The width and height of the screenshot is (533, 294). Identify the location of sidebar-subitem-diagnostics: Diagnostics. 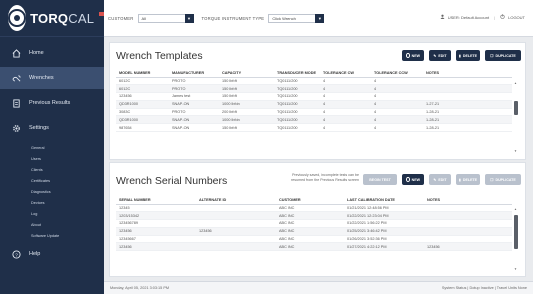
(52, 191).